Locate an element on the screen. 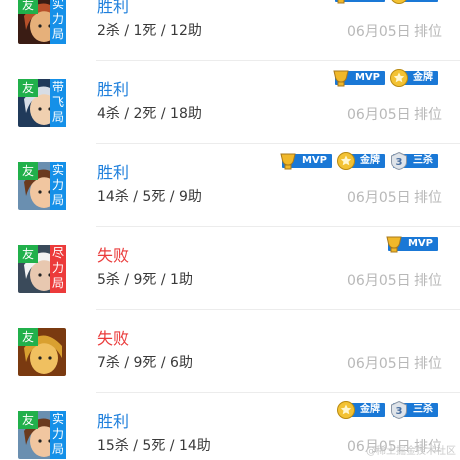 Image resolution: width=460 pixels, height=460 pixels. achievement-badges: 金牌 3 三杀 is located at coordinates (387, 410).